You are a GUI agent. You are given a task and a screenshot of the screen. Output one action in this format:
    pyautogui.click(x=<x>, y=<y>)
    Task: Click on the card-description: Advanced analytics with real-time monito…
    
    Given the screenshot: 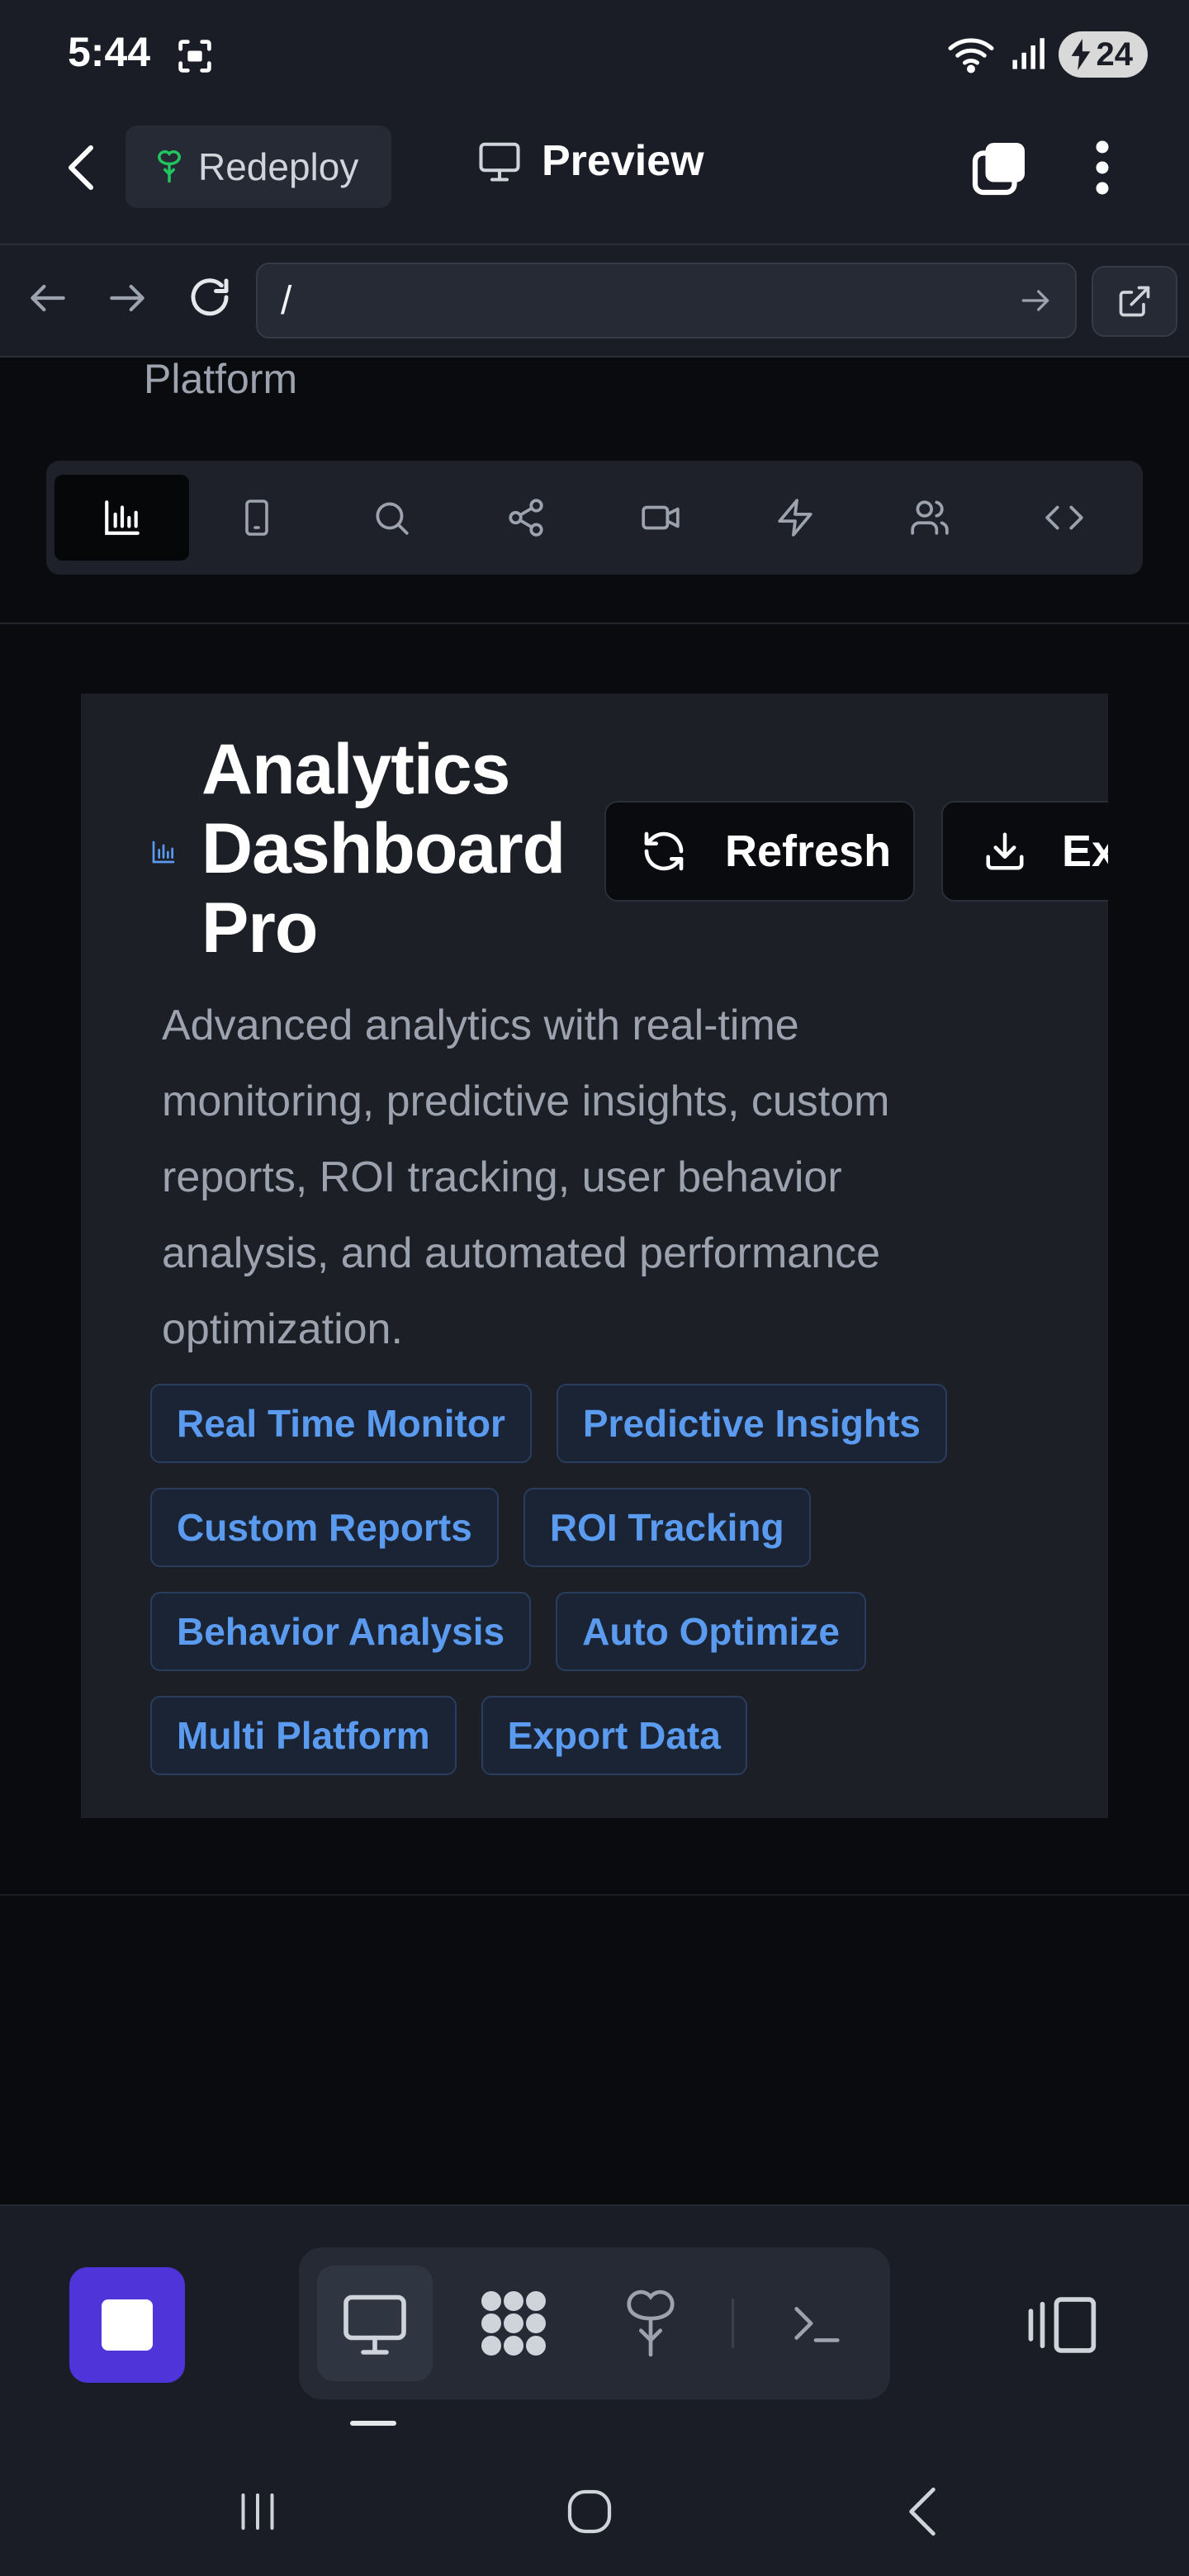 What is the action you would take?
    pyautogui.click(x=526, y=1177)
    